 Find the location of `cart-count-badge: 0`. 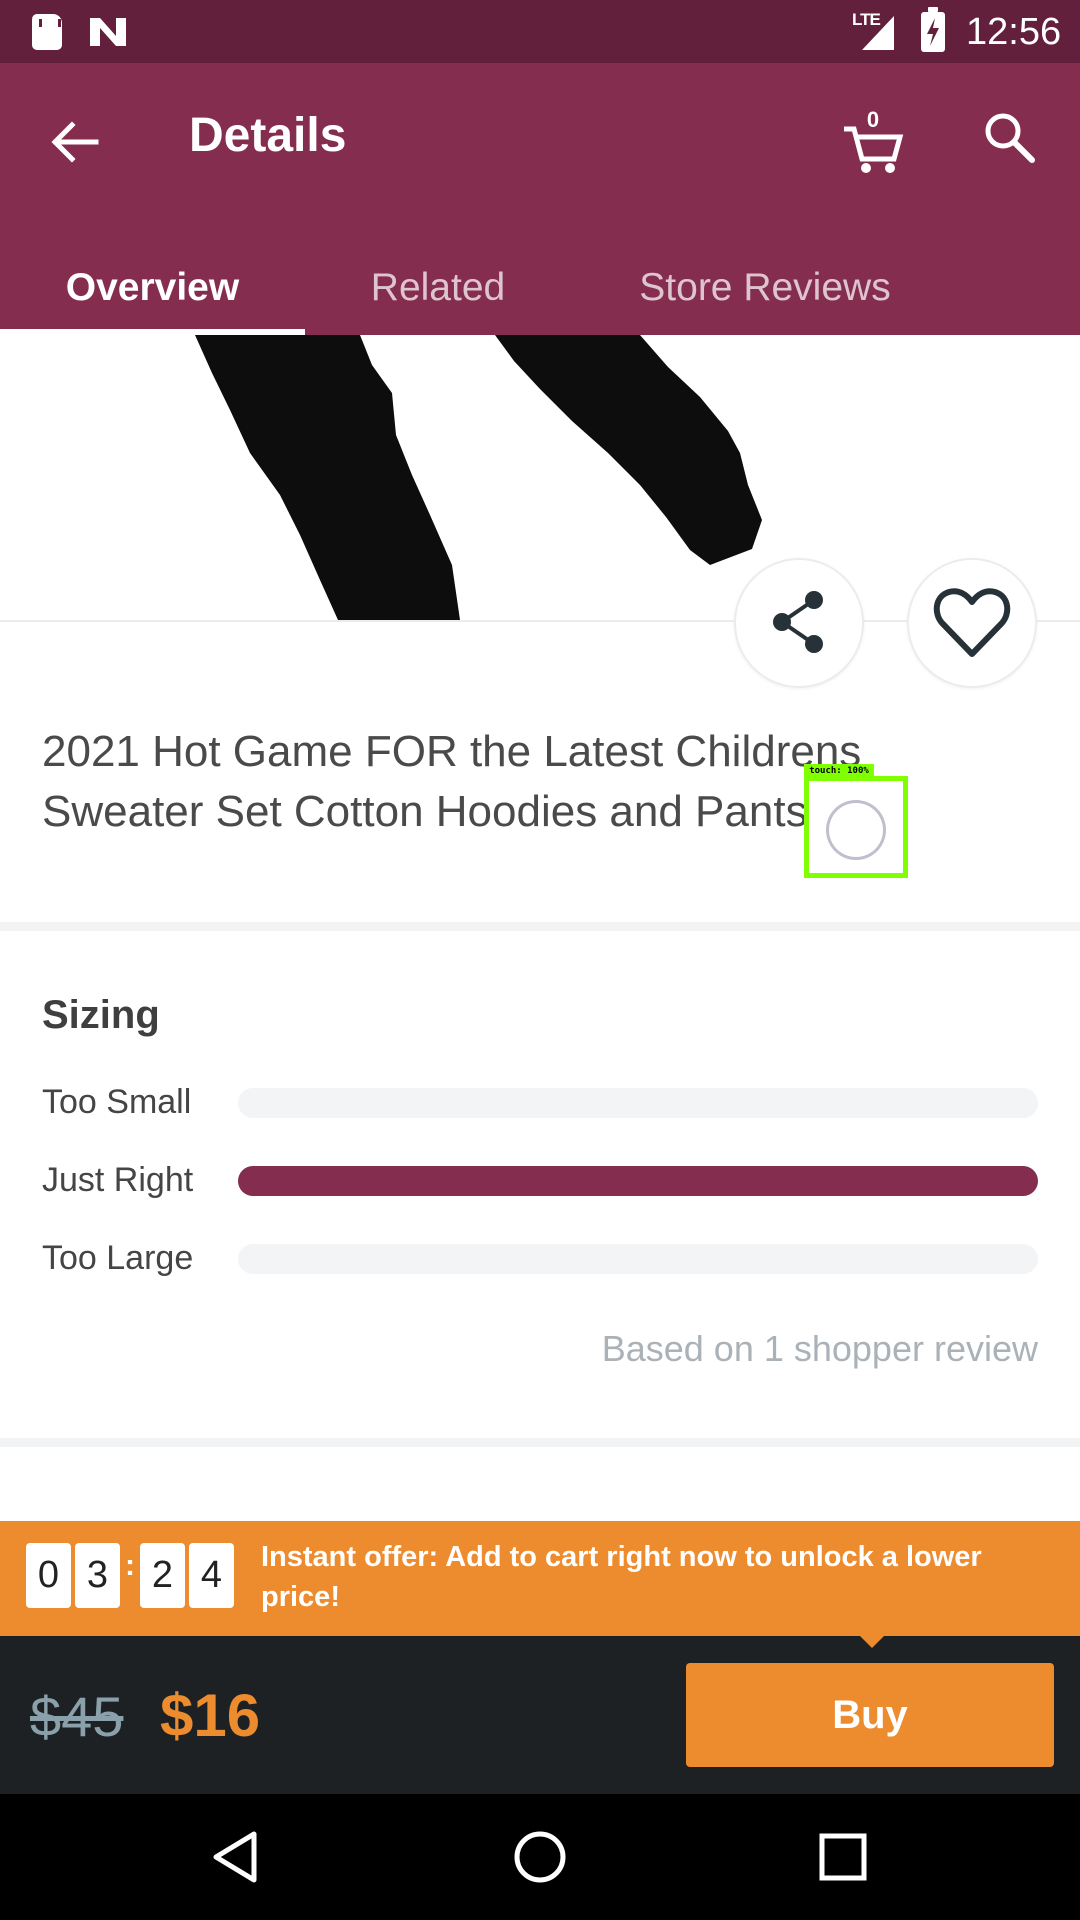

cart-count-badge: 0 is located at coordinates (873, 119).